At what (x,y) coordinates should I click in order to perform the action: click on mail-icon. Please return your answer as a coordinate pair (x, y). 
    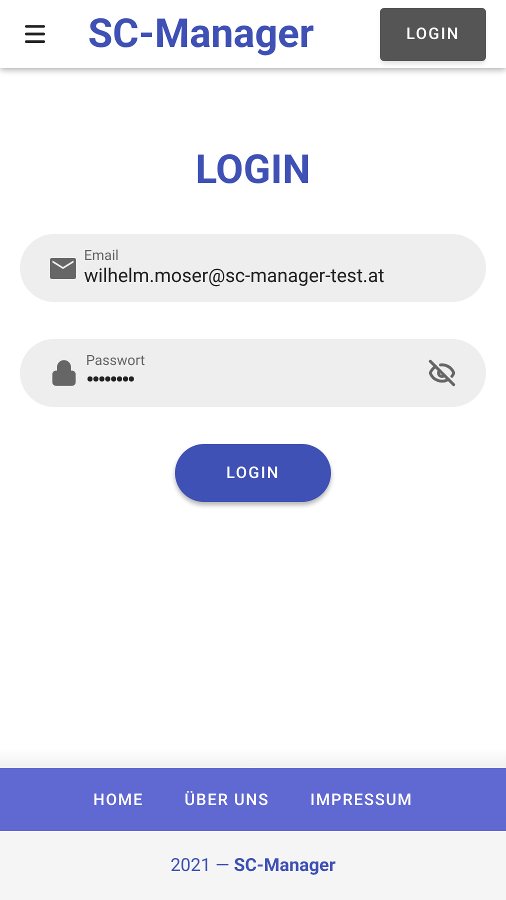
    Looking at the image, I should click on (63, 268).